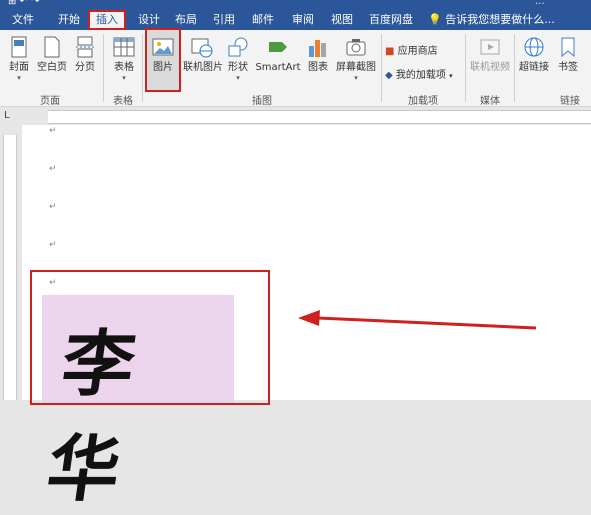 The height and width of the screenshot is (515, 591). What do you see at coordinates (427, 323) in the screenshot?
I see `red-arrow-icon` at bounding box center [427, 323].